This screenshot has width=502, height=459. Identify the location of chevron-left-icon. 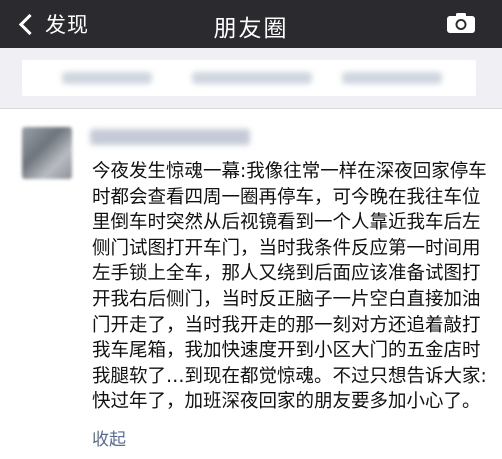
(29, 24).